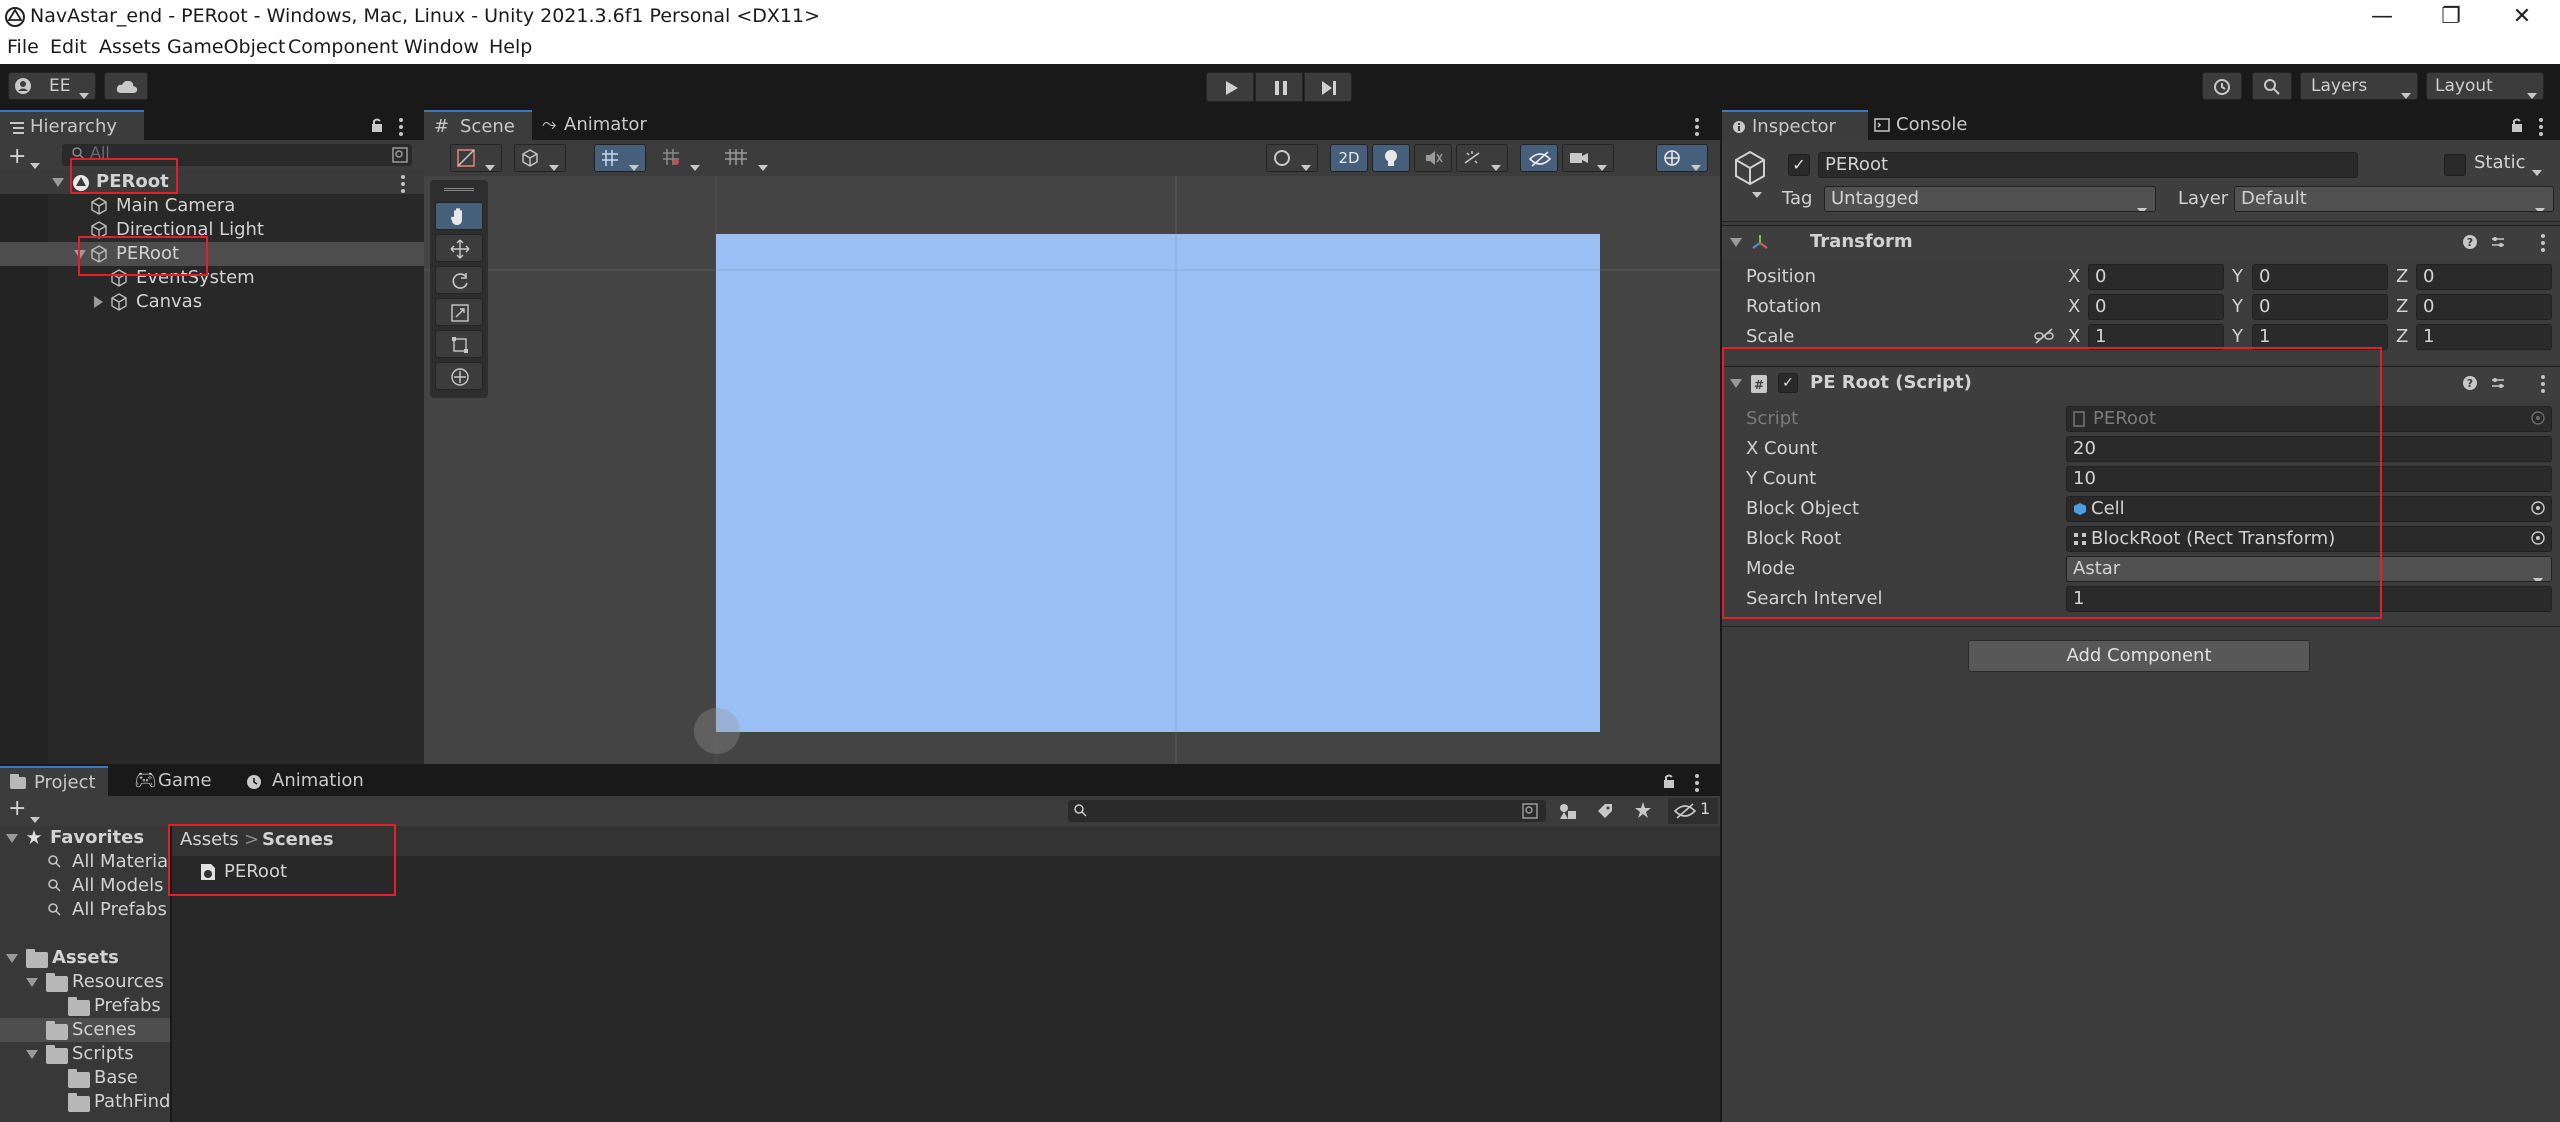 This screenshot has width=2560, height=1122. I want to click on scale-x-field: 1, so click(2156, 337).